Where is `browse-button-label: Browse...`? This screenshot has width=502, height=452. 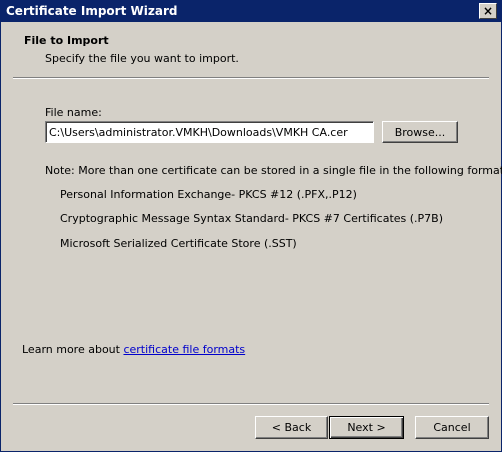 browse-button-label: Browse... is located at coordinates (420, 132).